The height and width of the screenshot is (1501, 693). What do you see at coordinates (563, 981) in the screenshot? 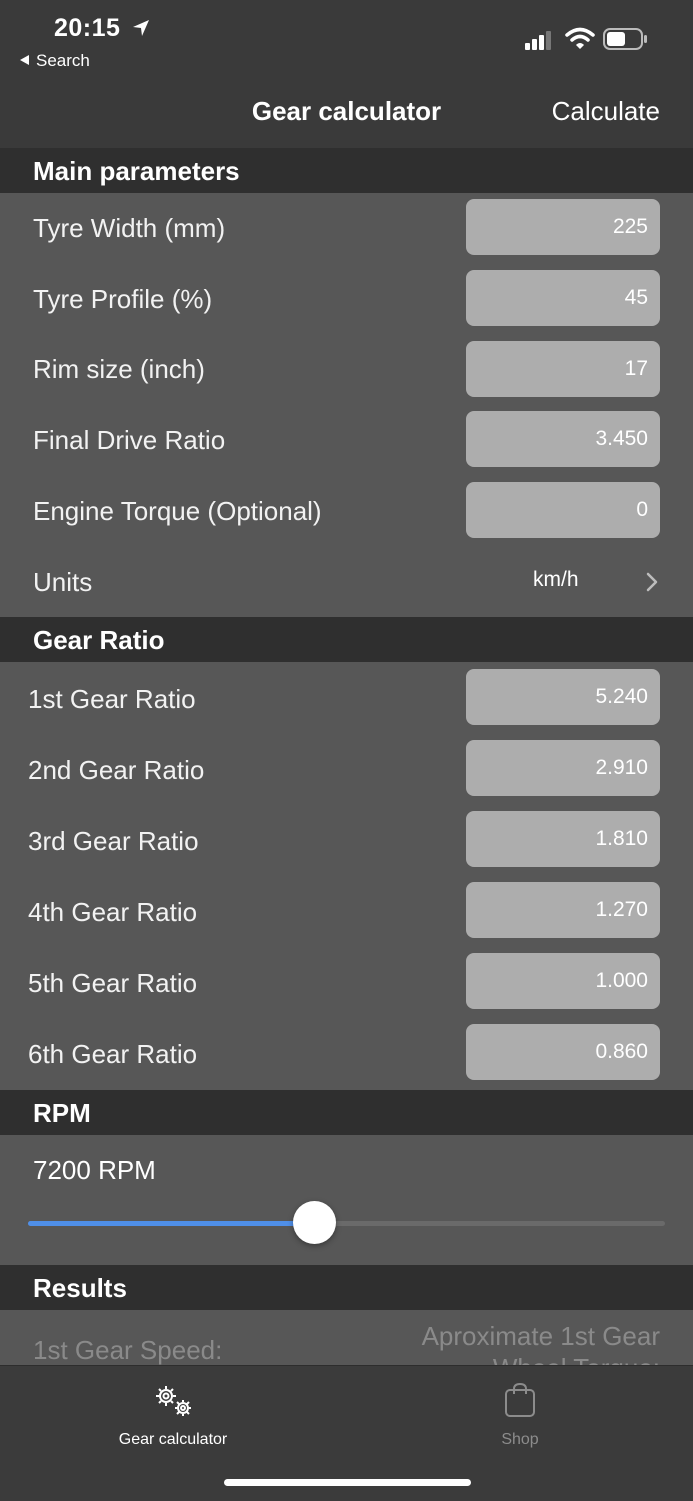
I see `gear-5-input` at bounding box center [563, 981].